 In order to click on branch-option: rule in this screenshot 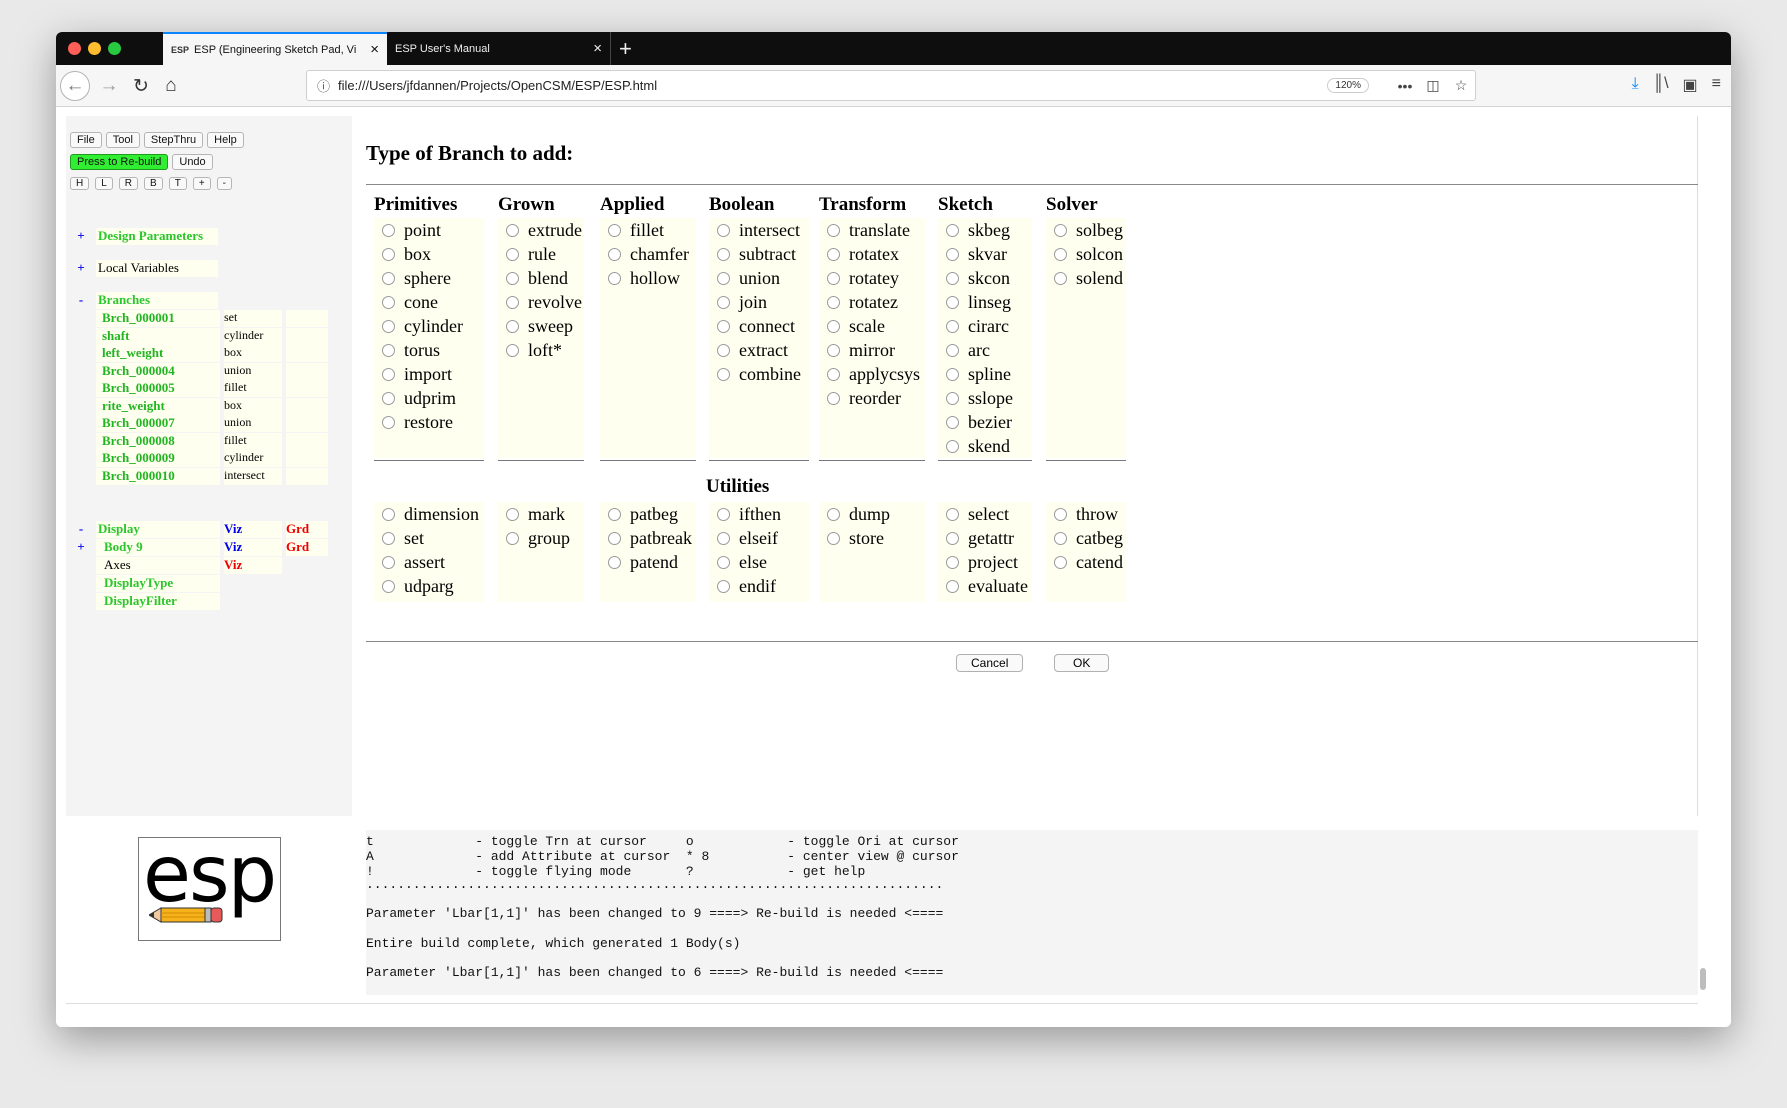, I will do `click(541, 254)`.